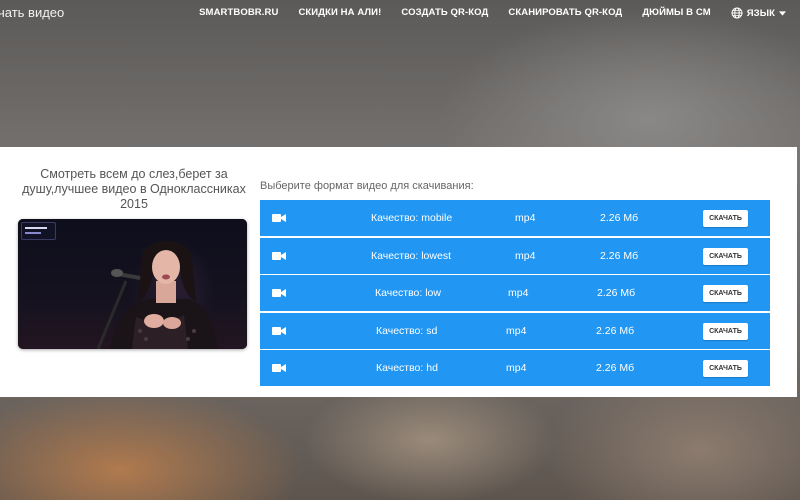  What do you see at coordinates (412, 218) in the screenshot?
I see `format-quality: Качество: mobile` at bounding box center [412, 218].